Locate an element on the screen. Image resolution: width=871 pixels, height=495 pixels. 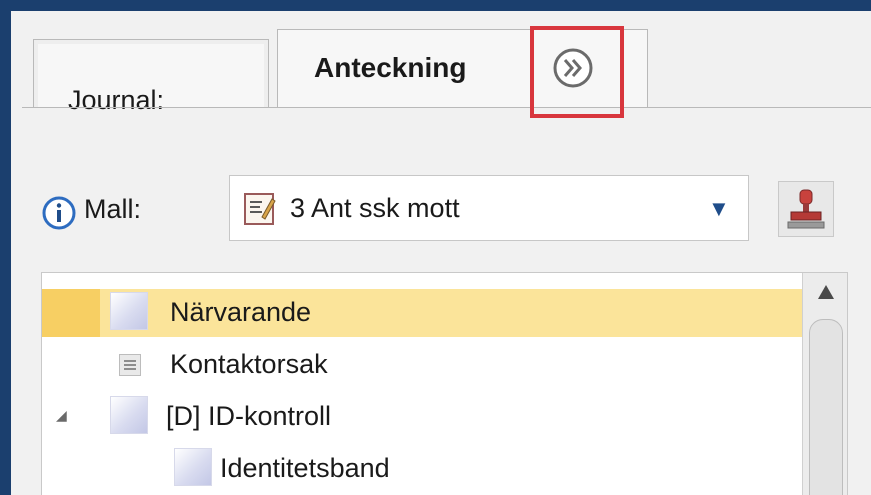
tab-strip-divider is located at coordinates (446, 107).